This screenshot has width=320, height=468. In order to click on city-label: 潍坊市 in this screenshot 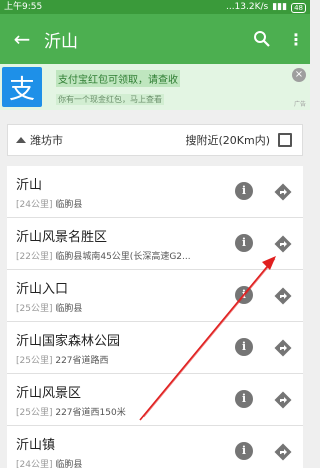, I will do `click(46, 140)`.